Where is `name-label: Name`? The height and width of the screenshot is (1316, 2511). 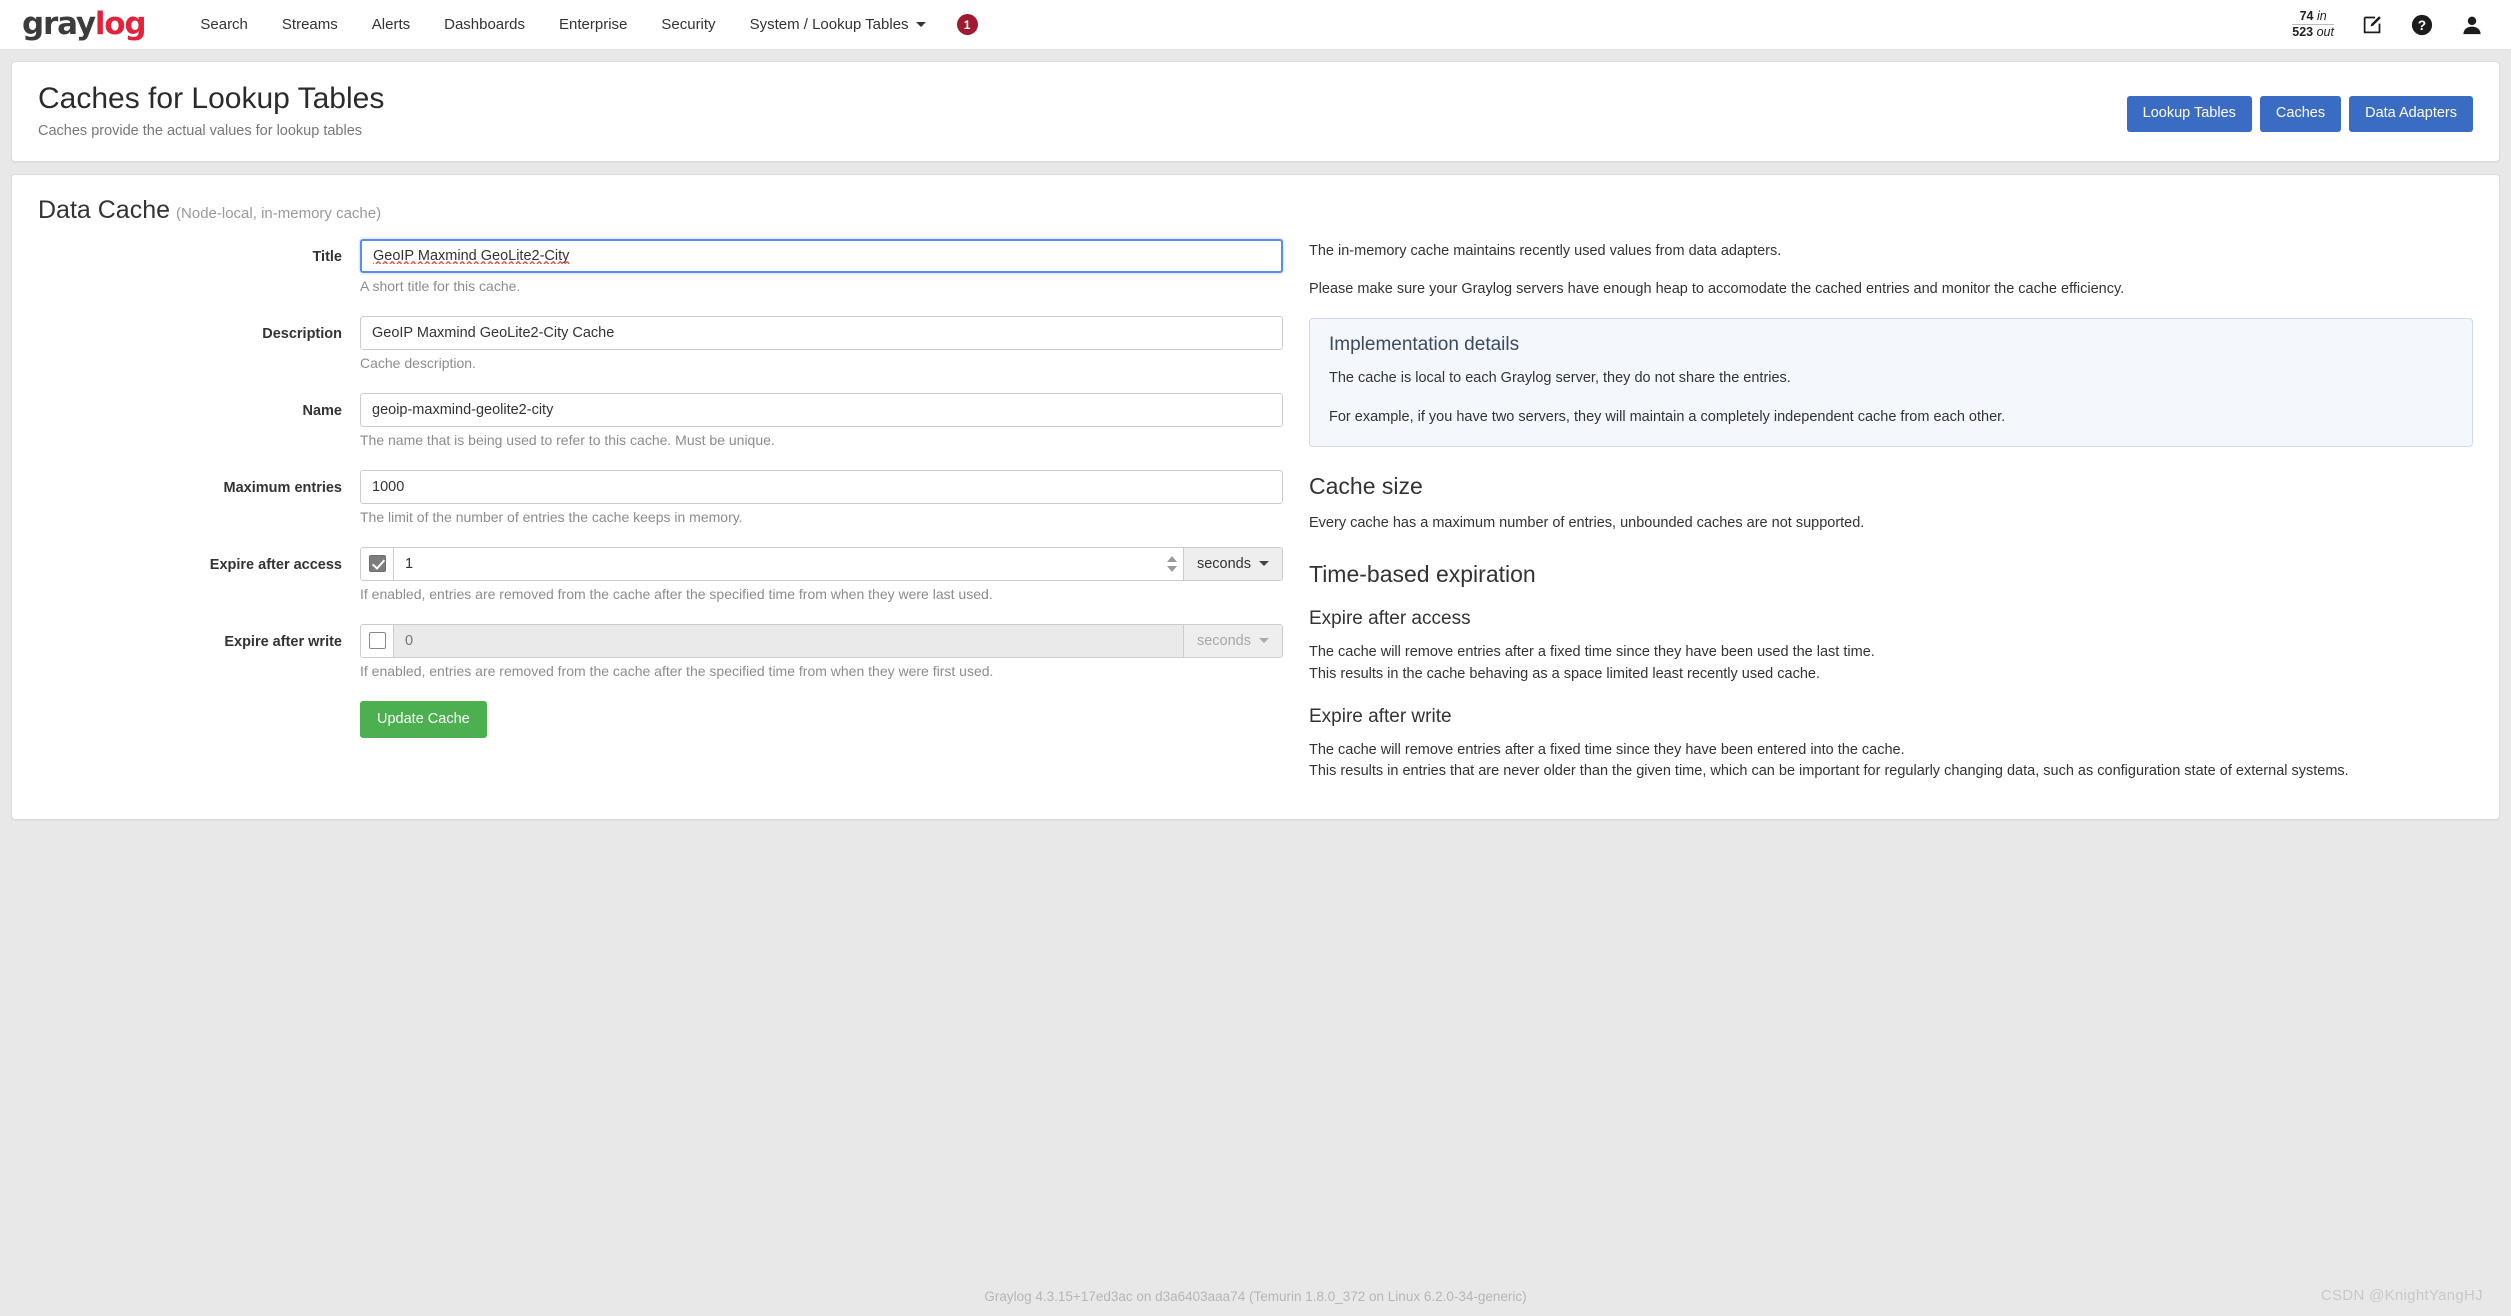
name-label: Name is located at coordinates (322, 410).